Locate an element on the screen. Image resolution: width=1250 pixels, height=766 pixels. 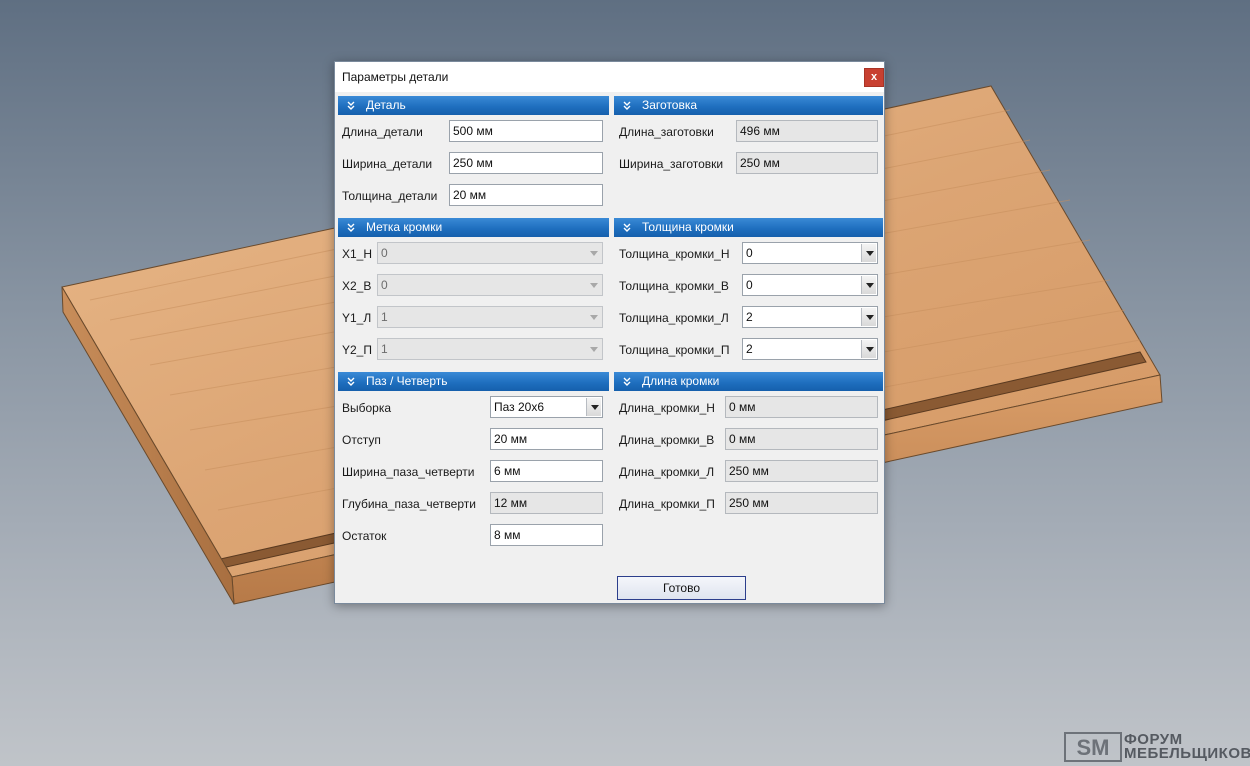
groove-type-select: Паз 20х6 is located at coordinates (546, 407).